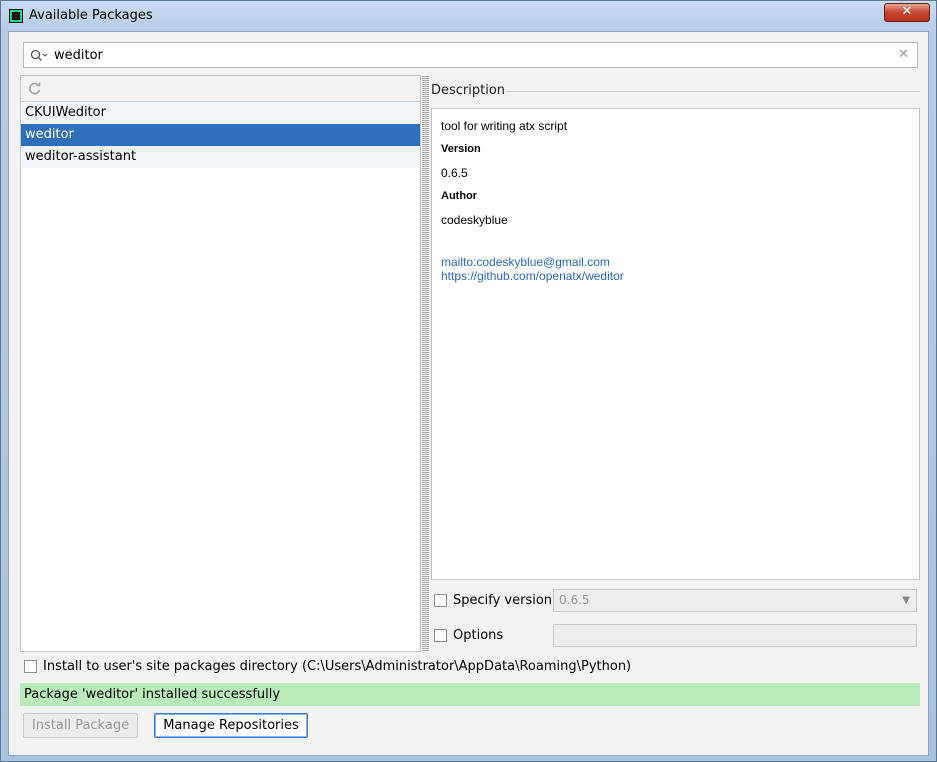  What do you see at coordinates (525, 262) in the screenshot?
I see `author-email-link: mailto:codeskyblue@gmail.com` at bounding box center [525, 262].